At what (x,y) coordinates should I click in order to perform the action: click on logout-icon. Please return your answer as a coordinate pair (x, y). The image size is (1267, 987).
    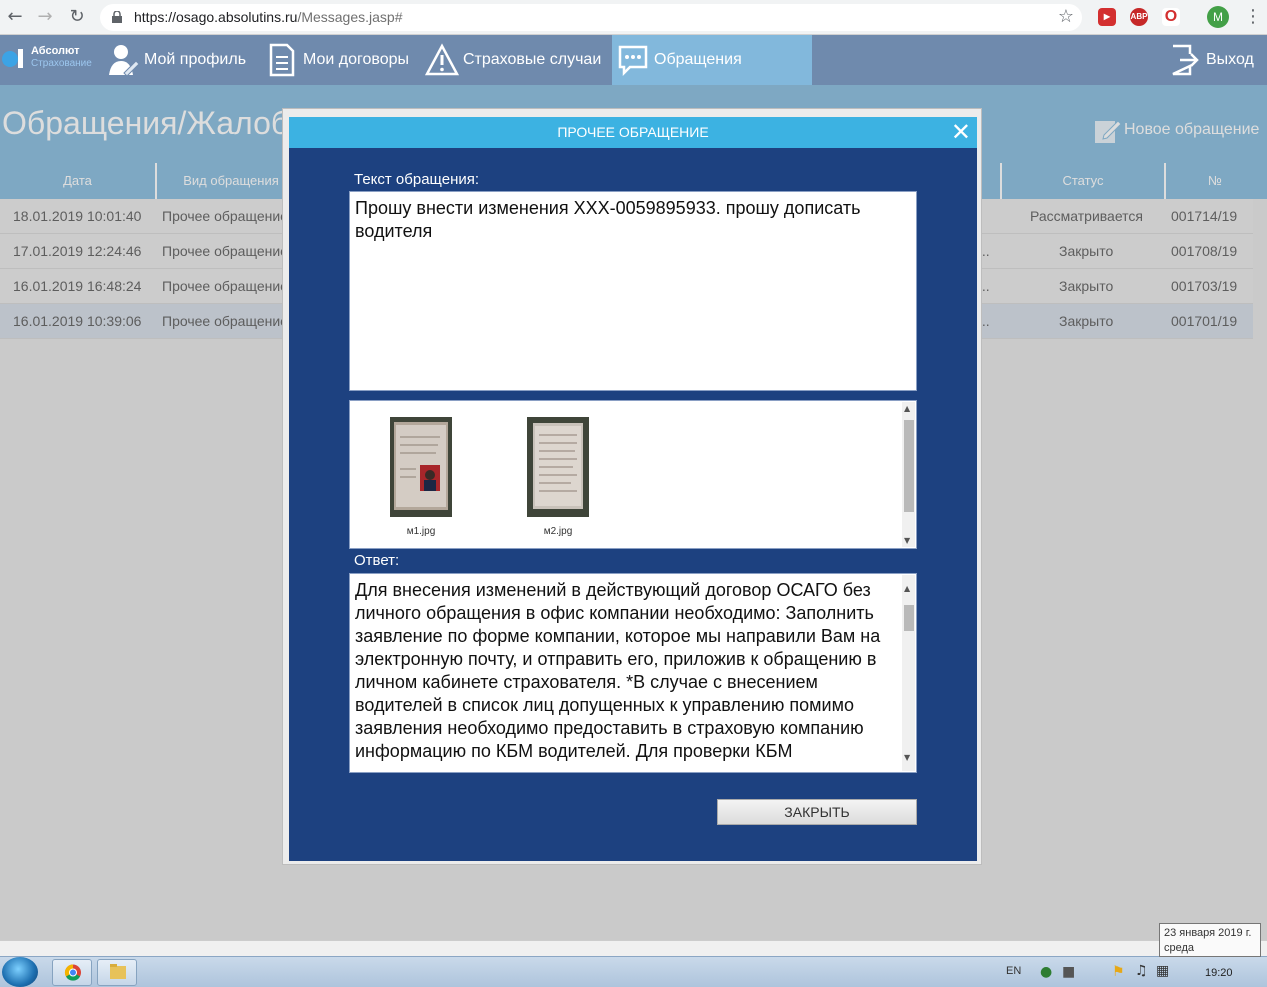
    Looking at the image, I should click on (1185, 60).